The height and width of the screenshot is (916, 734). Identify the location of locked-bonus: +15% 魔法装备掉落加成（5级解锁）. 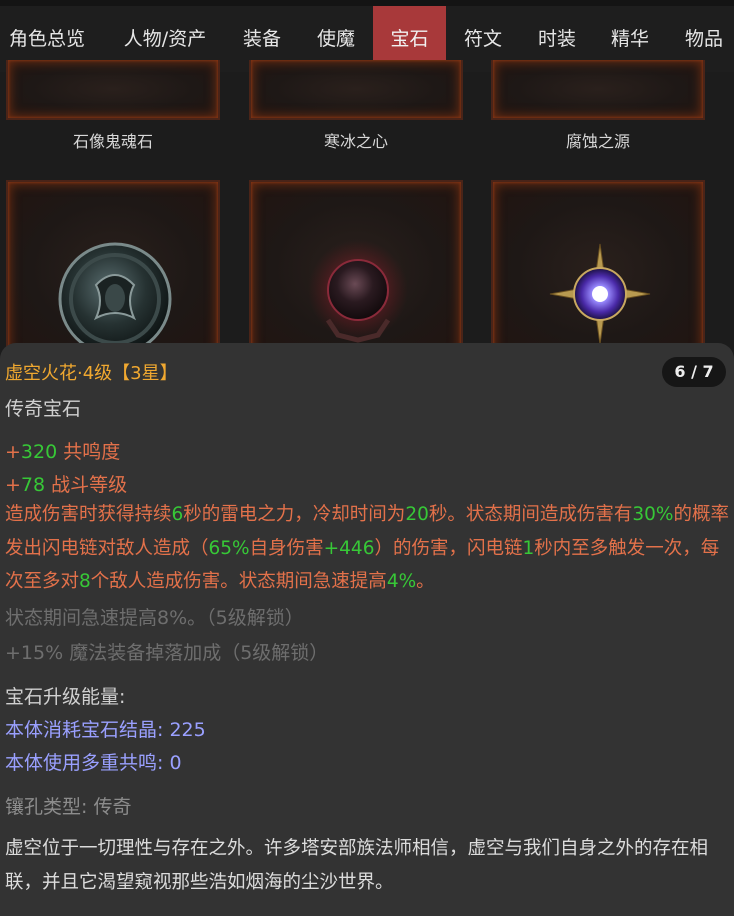
(167, 653).